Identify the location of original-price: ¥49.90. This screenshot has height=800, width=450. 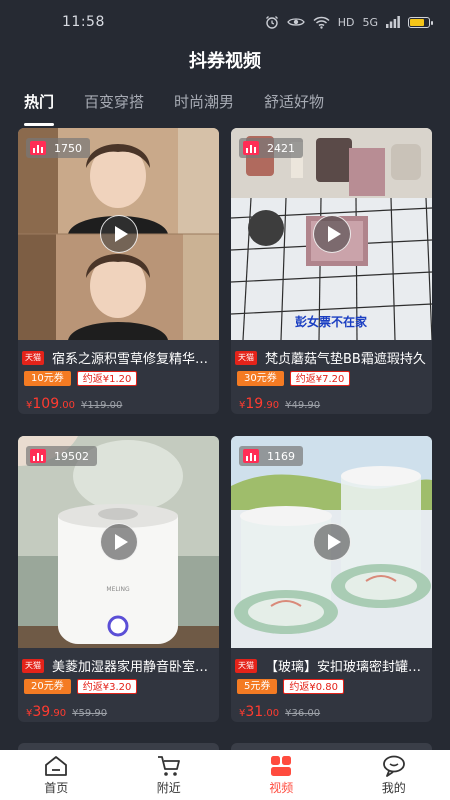
(303, 405).